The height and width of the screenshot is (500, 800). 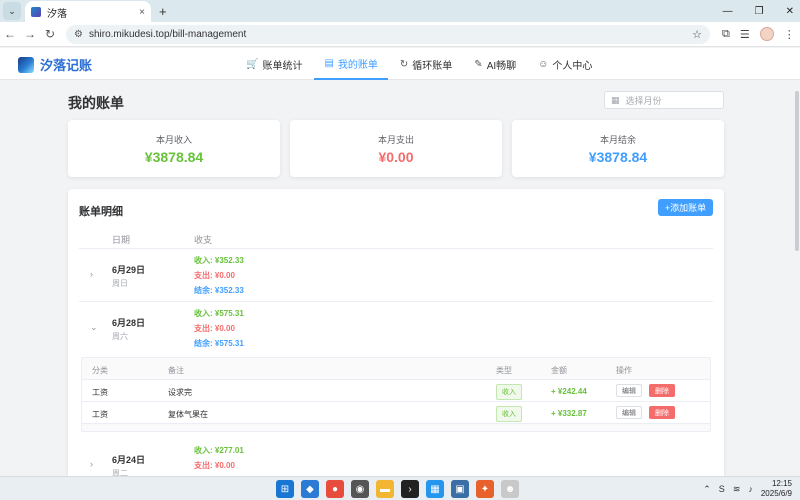 I want to click on table-header: 日期 收支, so click(x=396, y=238).